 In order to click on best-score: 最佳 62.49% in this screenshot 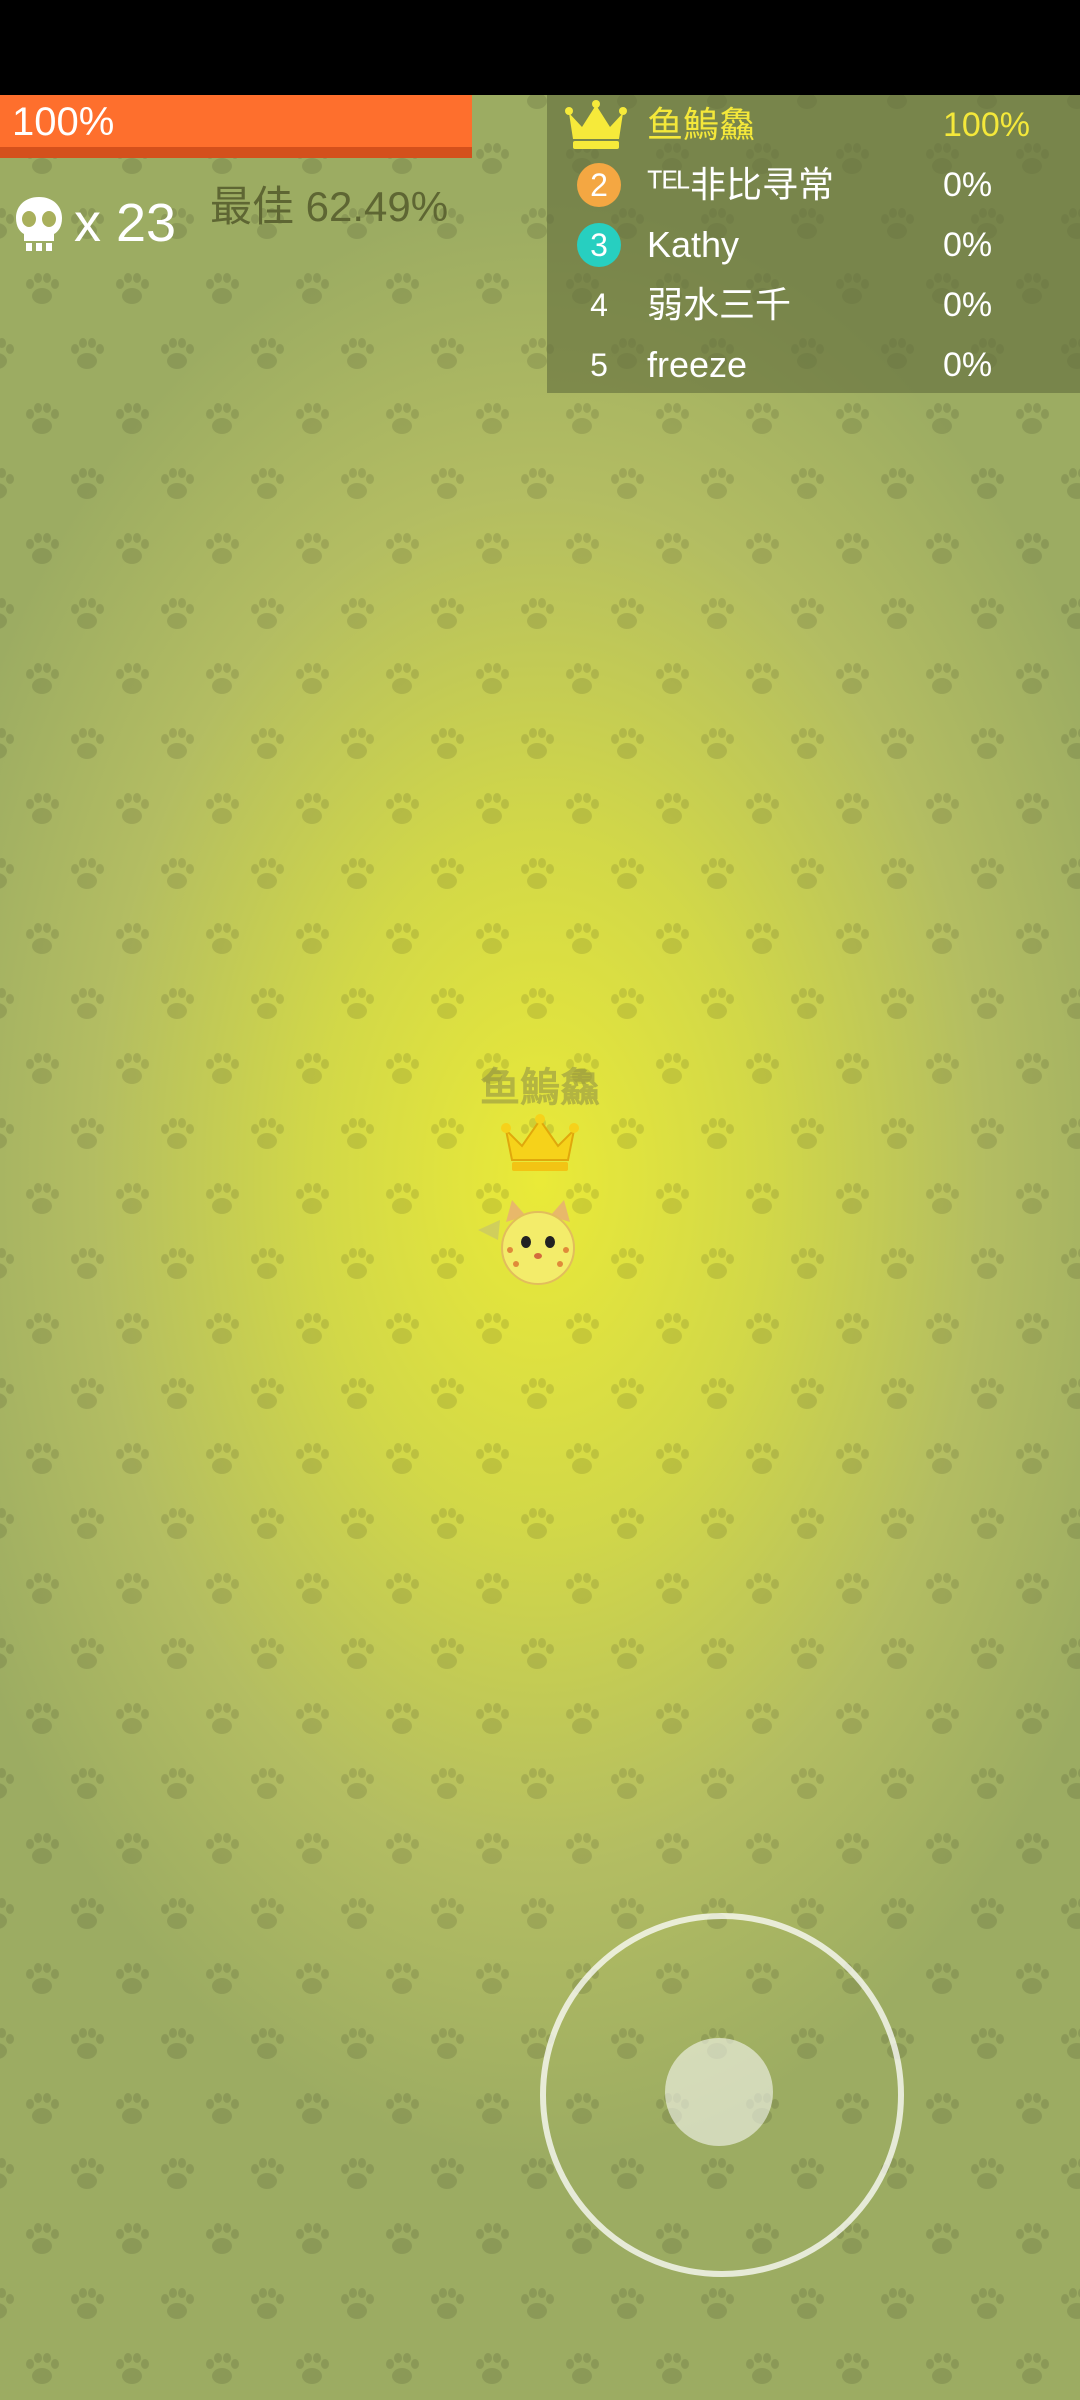, I will do `click(329, 206)`.